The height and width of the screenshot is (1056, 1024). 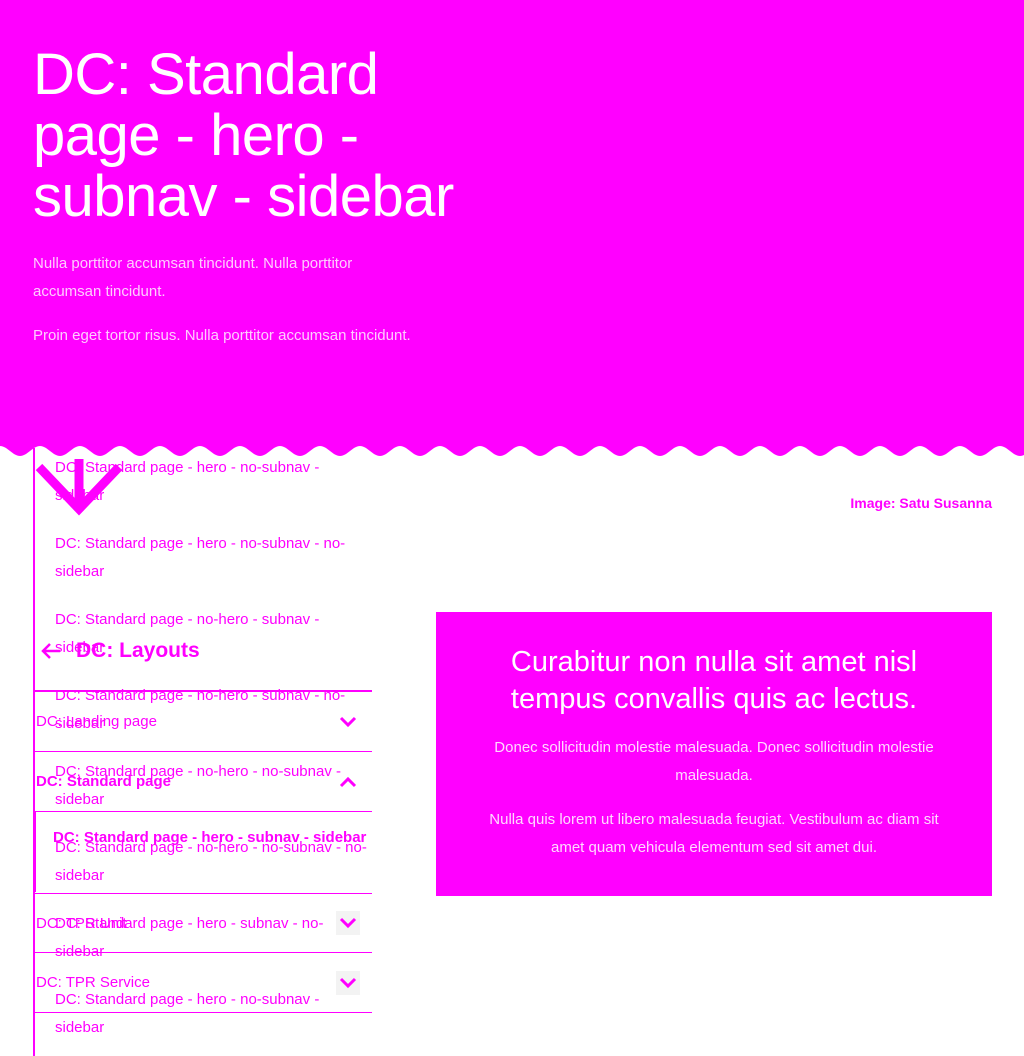 I want to click on subnav-item-tpr-service: DC: TPR Service, so click(x=202, y=983).